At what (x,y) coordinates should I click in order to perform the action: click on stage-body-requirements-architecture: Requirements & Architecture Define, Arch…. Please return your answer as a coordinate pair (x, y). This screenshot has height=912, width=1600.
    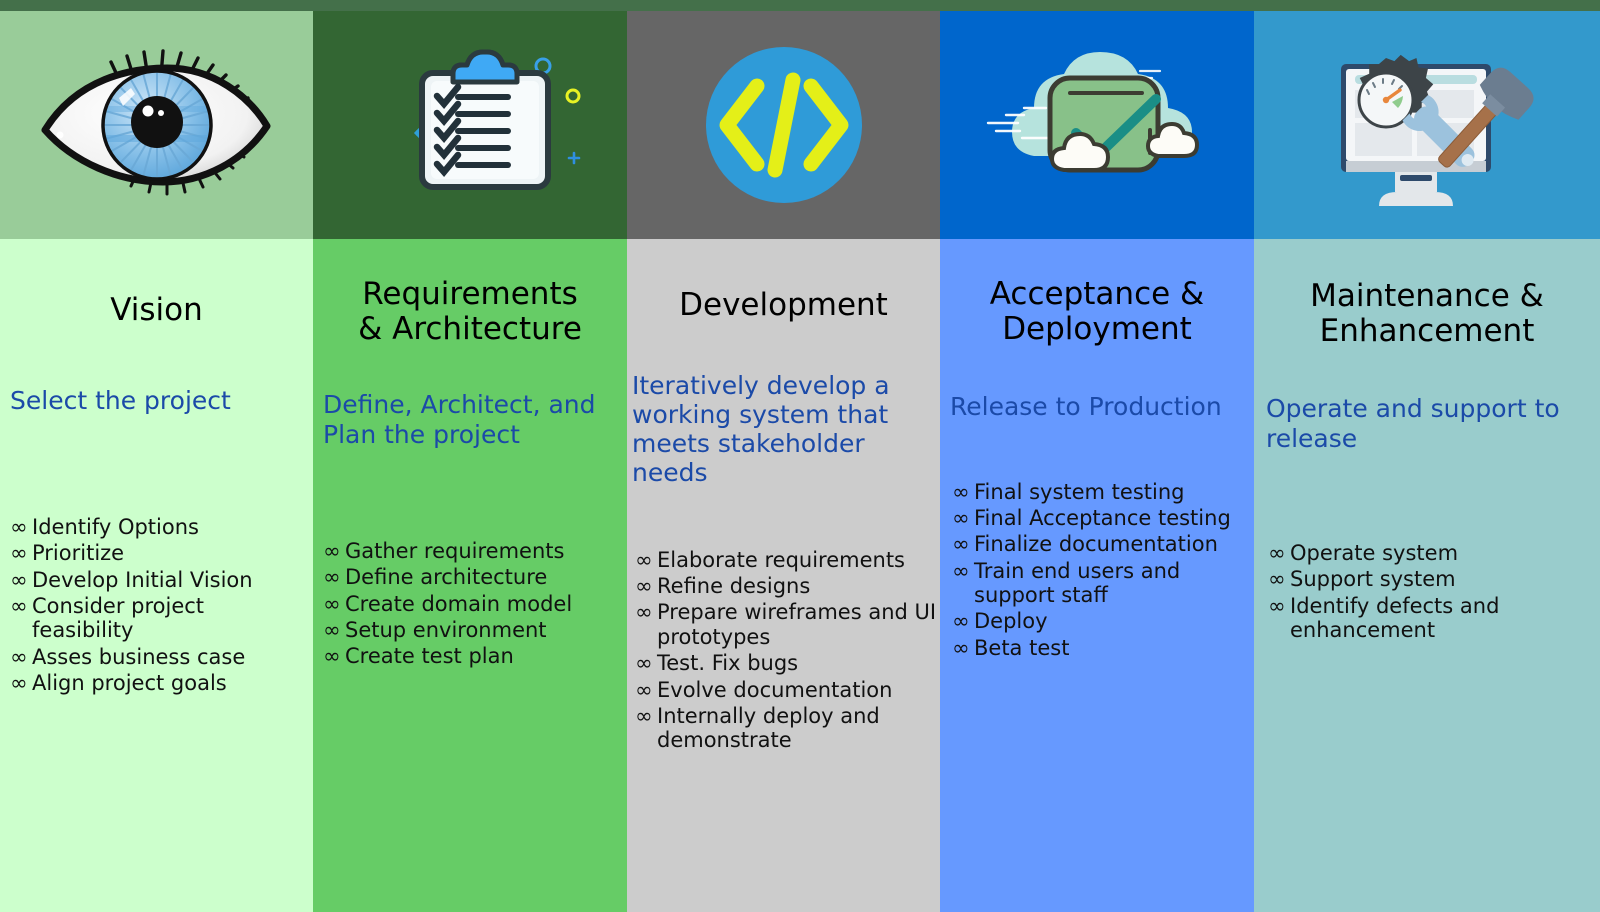
    Looking at the image, I should click on (470, 575).